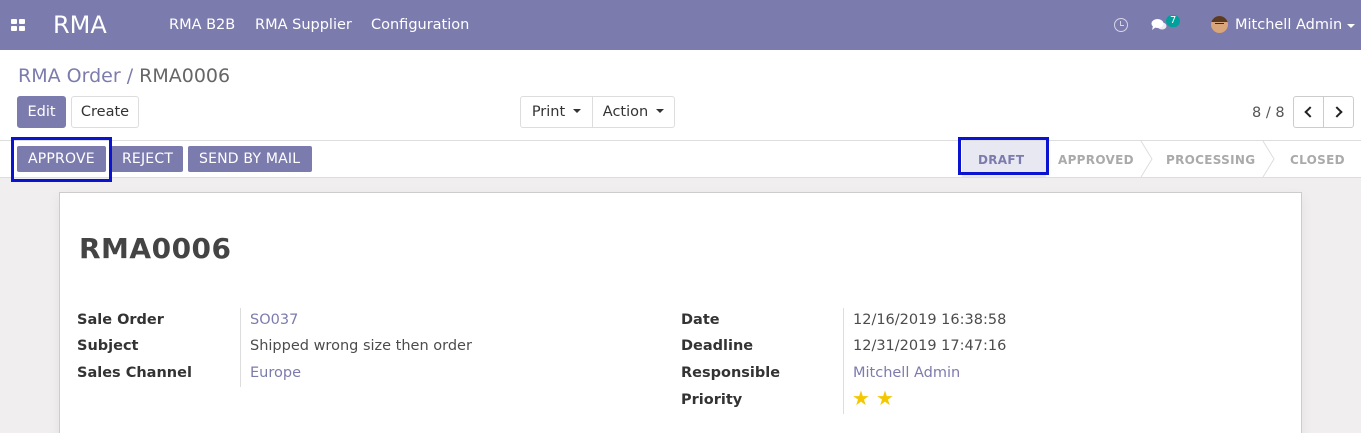  I want to click on date-value: 12/16/2019 16:38:58, so click(930, 320).